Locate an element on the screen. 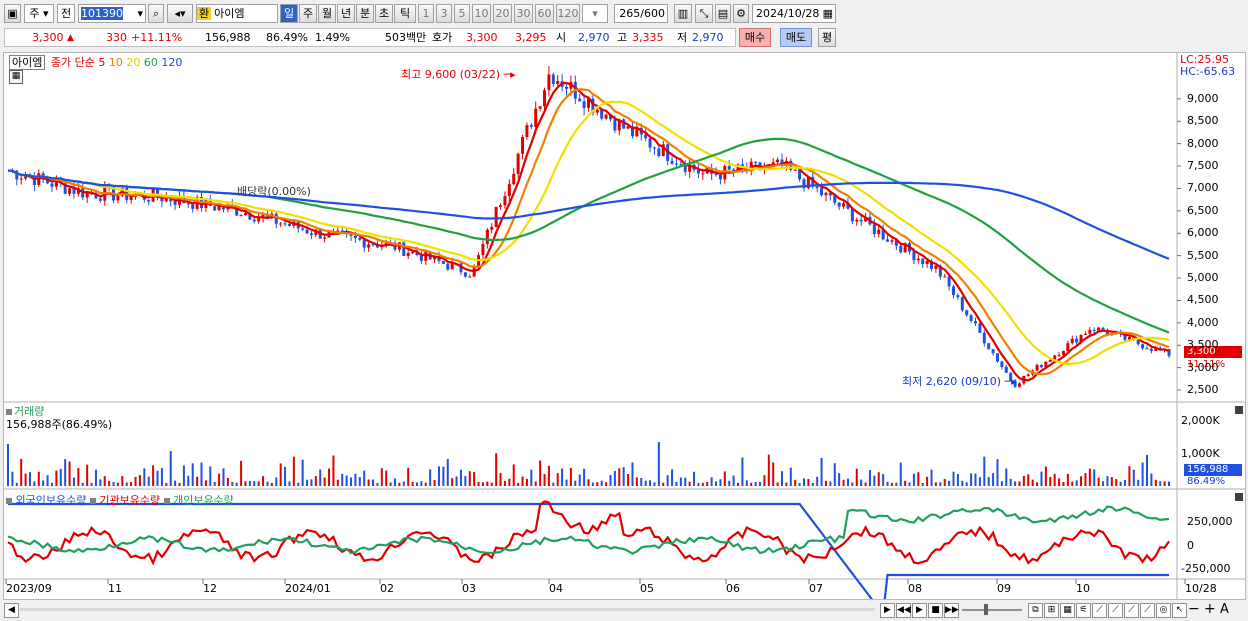 This screenshot has width=1248, height=621. window-menu-icon: ▣ is located at coordinates (12, 13).